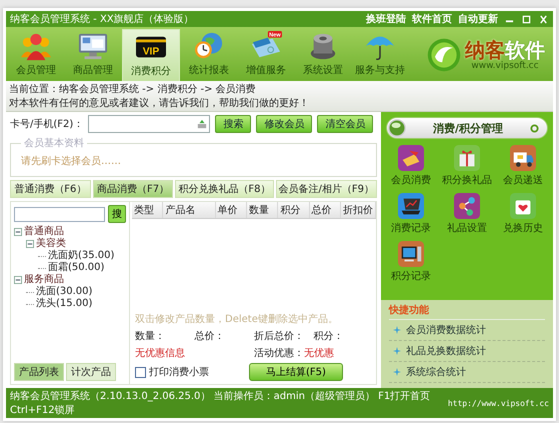  I want to click on card-reader-icon, so click(202, 124).